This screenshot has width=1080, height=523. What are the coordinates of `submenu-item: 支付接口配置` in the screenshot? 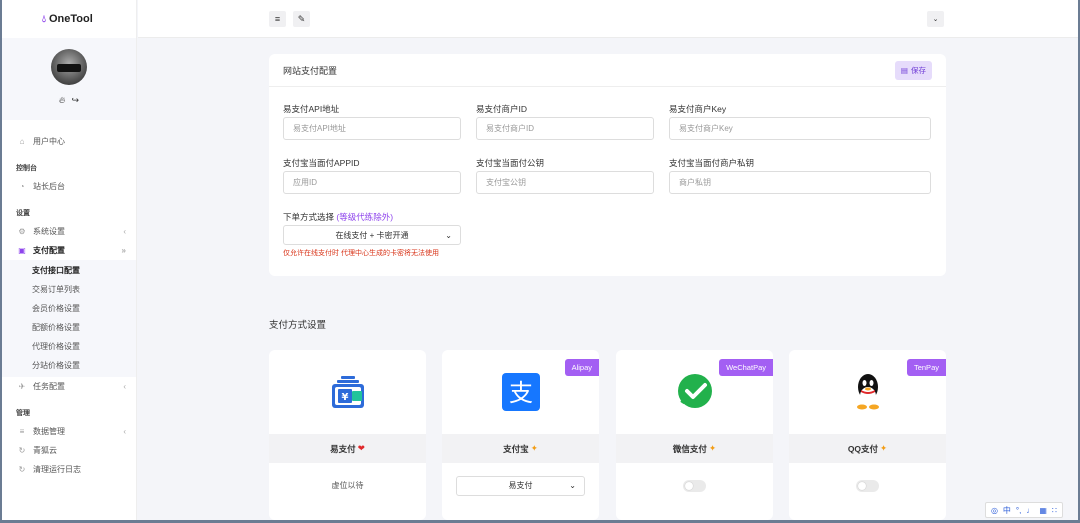 It's located at (69, 270).